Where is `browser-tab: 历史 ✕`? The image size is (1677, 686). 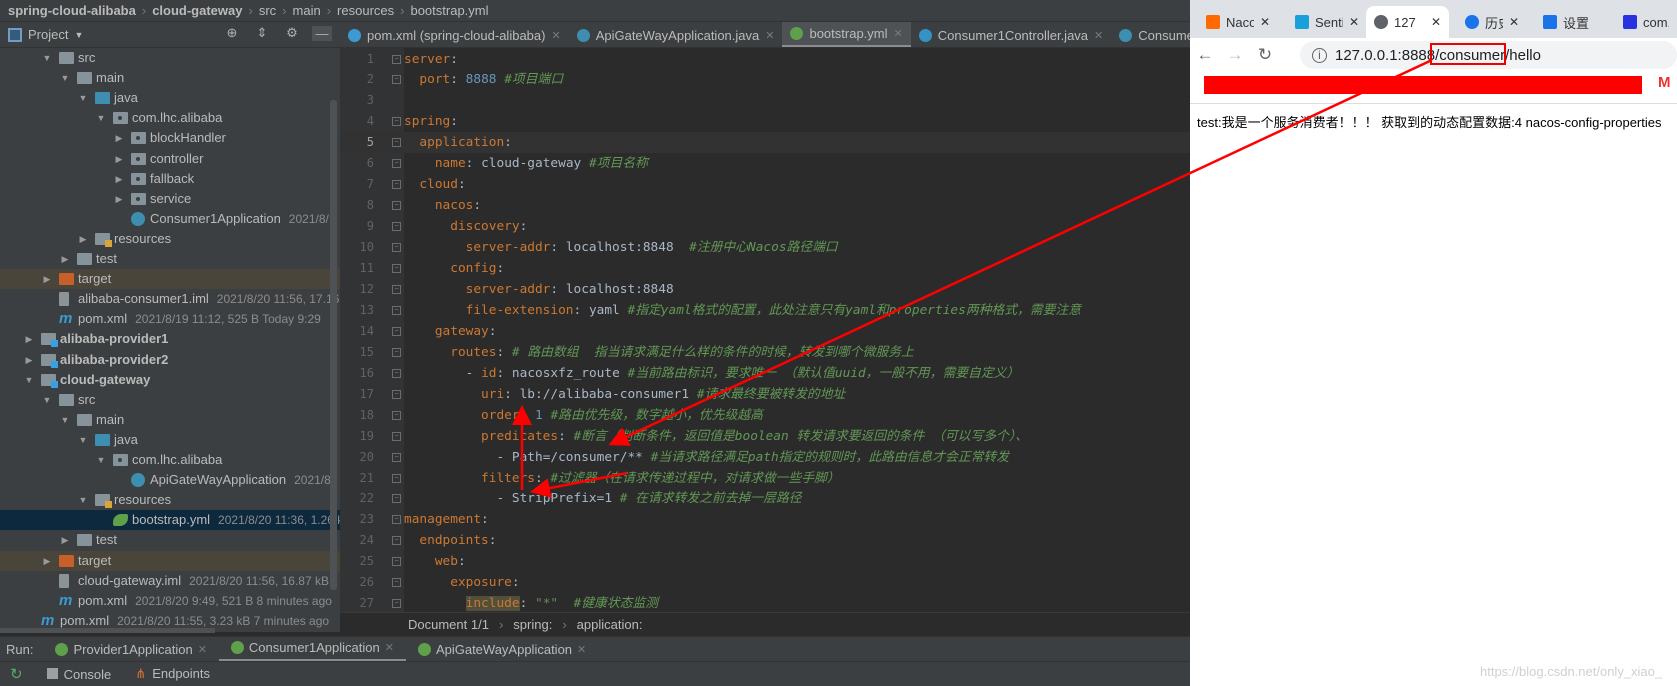
browser-tab: 历史 ✕ is located at coordinates (1492, 22).